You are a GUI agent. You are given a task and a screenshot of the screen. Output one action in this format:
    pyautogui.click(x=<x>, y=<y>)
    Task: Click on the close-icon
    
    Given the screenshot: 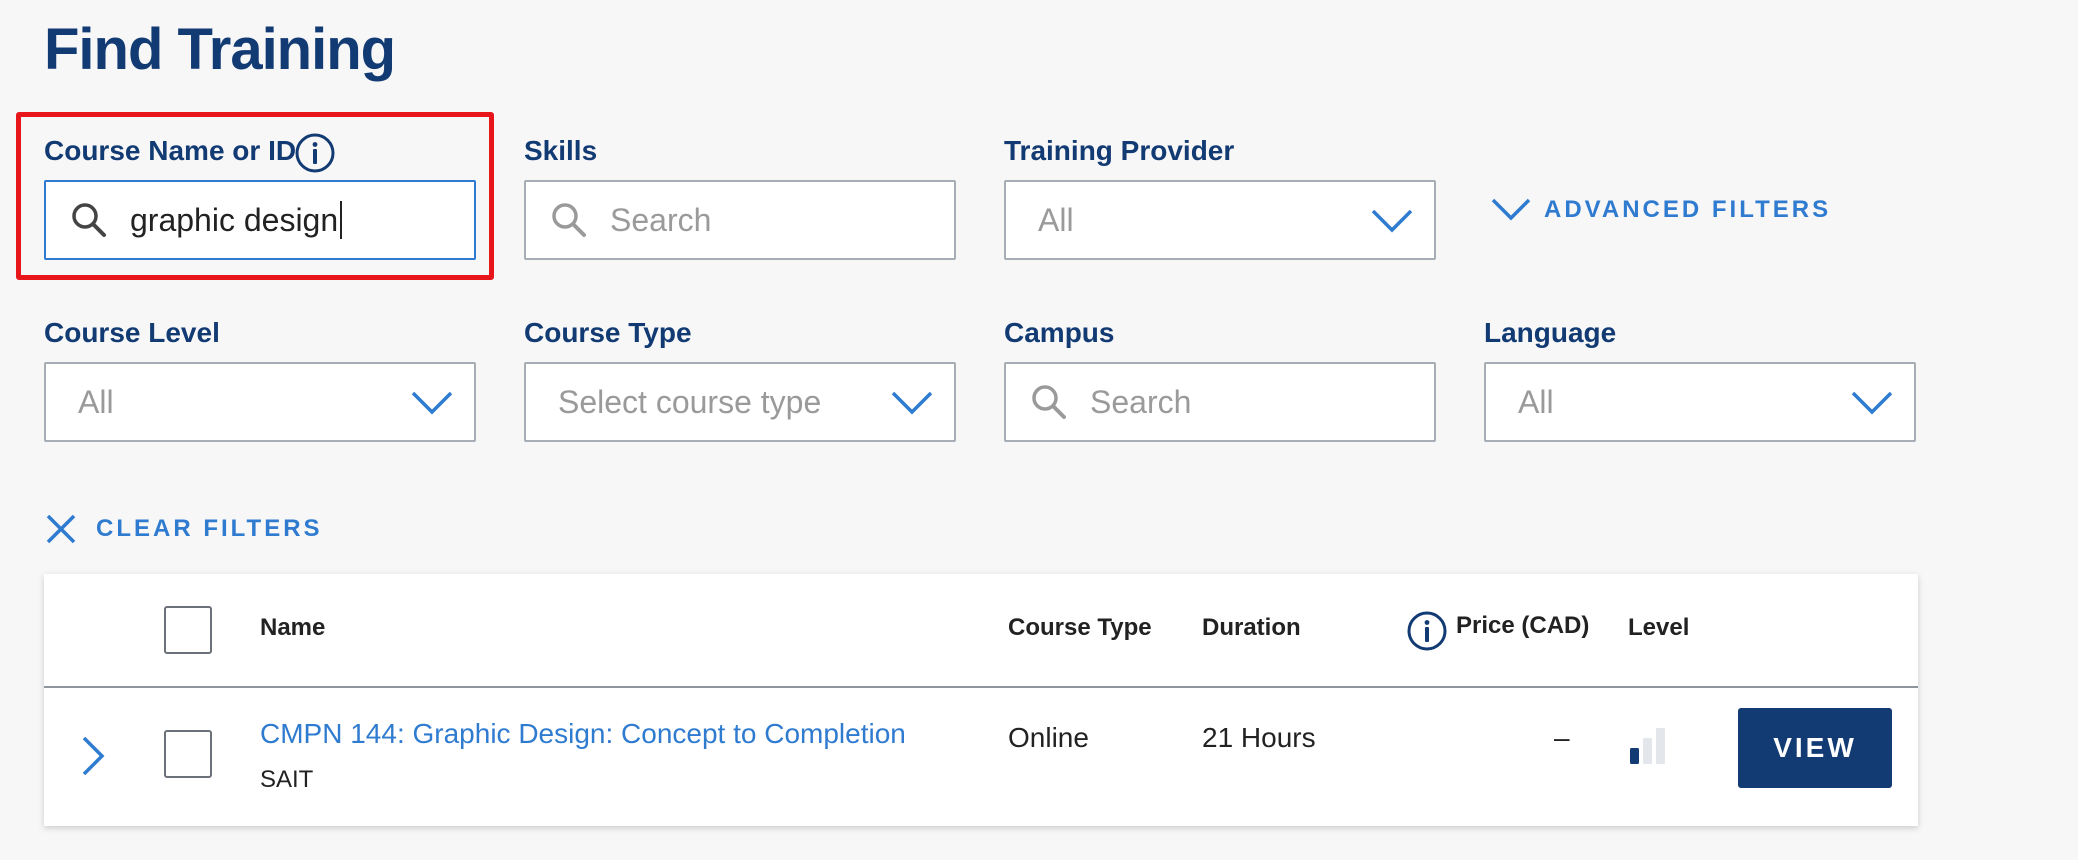 What is the action you would take?
    pyautogui.click(x=61, y=529)
    